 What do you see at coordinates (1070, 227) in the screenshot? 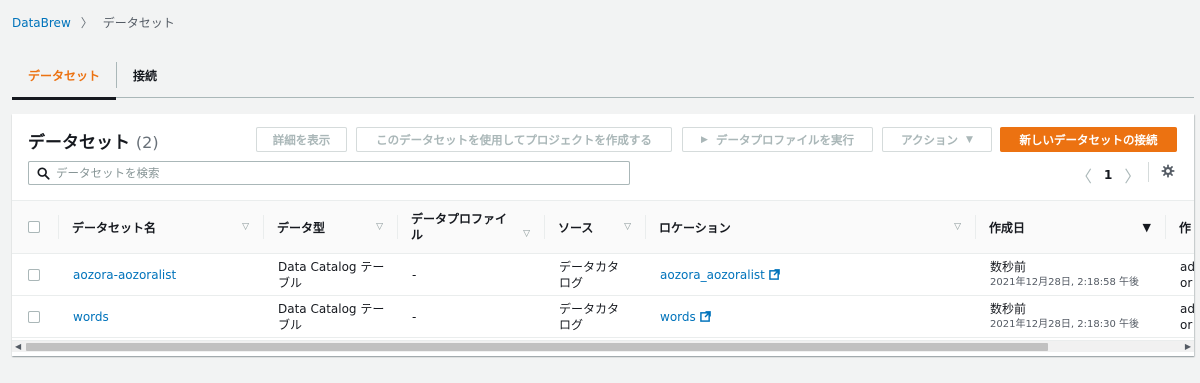
I see `column-header-created: 作成日 ▼` at bounding box center [1070, 227].